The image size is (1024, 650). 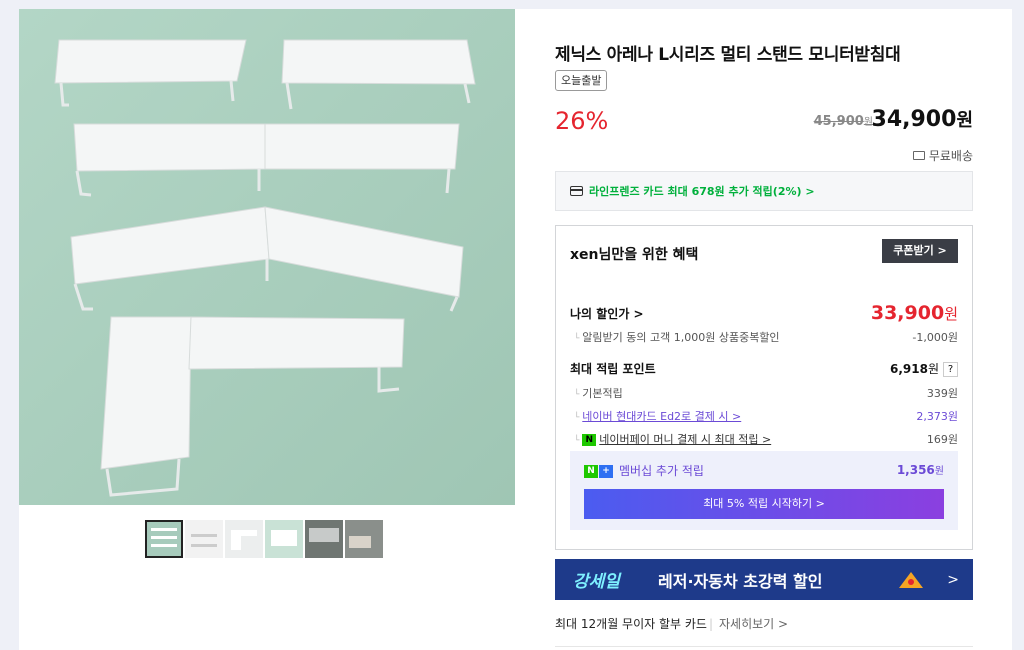 I want to click on membership-value-wrap: 1,356원, so click(x=920, y=470).